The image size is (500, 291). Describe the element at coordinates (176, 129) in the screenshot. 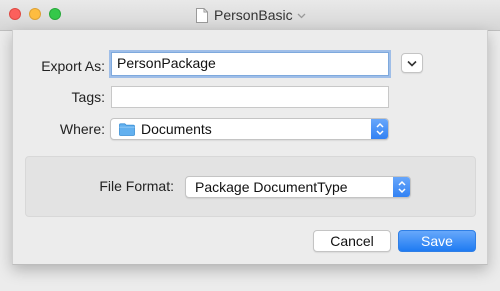

I see `where-value: Documents` at that location.